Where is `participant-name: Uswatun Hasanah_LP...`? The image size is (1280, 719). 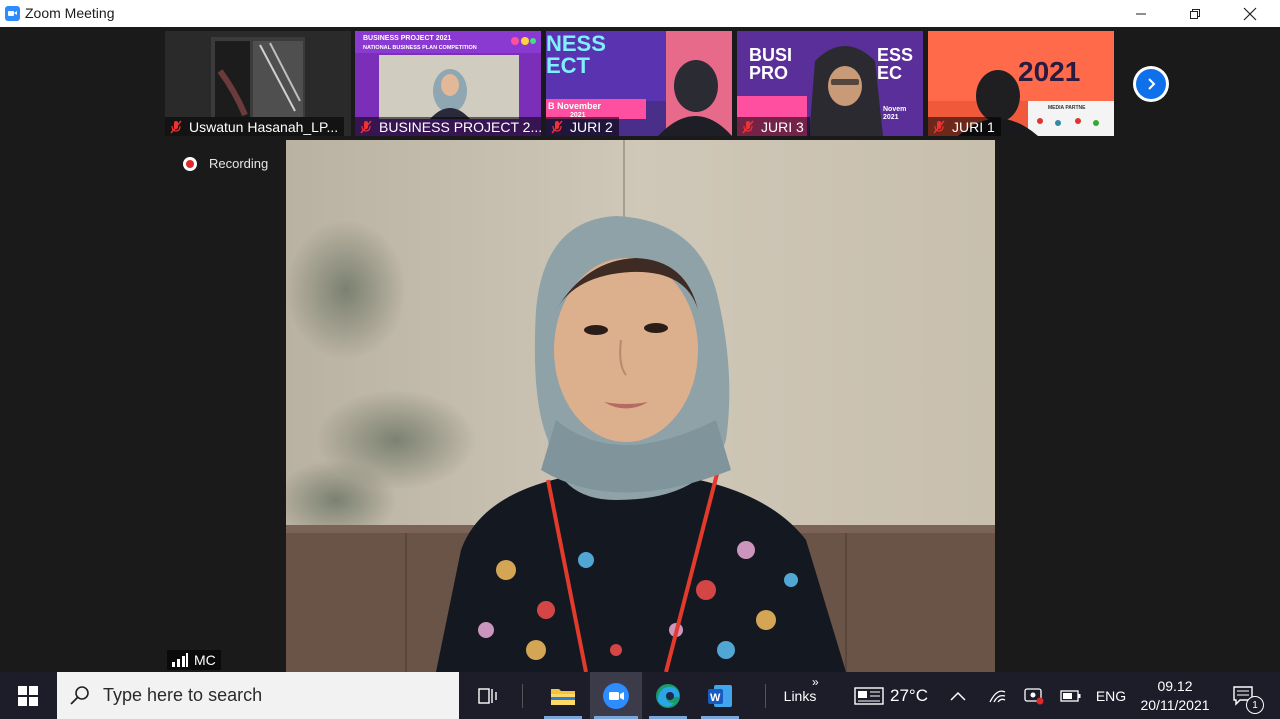
participant-name: Uswatun Hasanah_LP... is located at coordinates (264, 126).